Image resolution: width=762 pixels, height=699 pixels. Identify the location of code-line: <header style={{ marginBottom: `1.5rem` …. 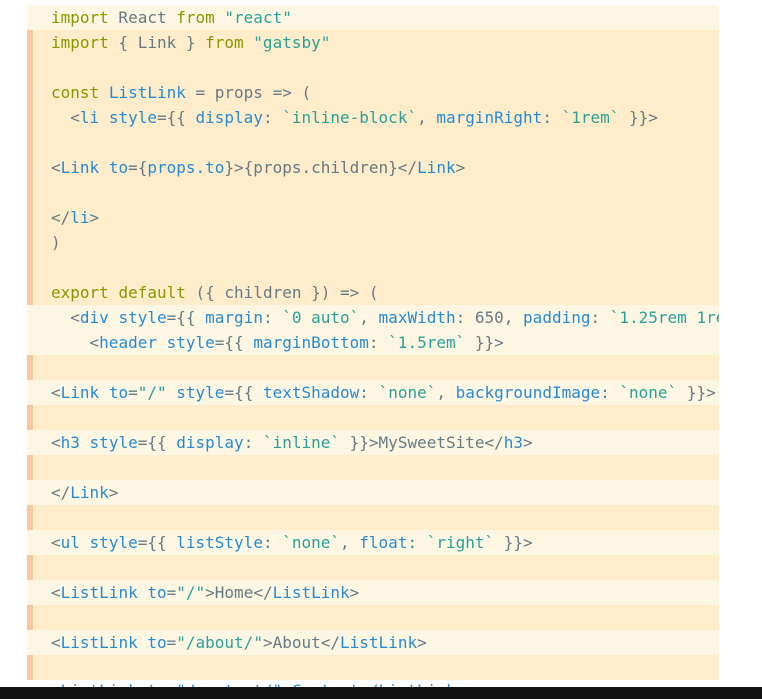
(373, 342).